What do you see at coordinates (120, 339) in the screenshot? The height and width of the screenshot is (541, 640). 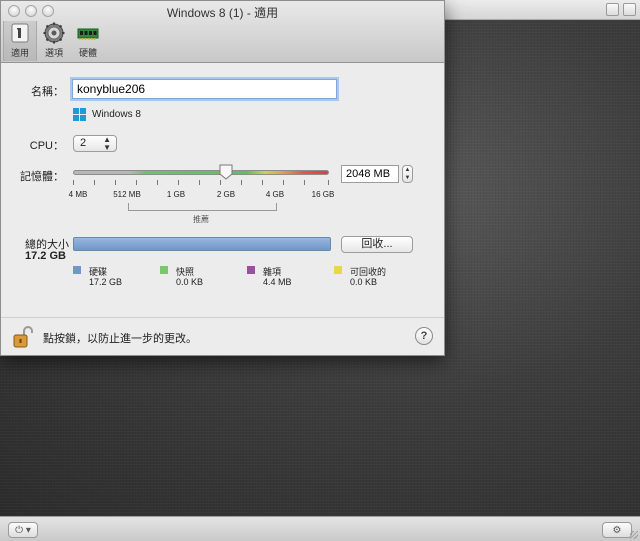 I see `lock-hint-text: 點按鎖，以防止進一步的更改。` at bounding box center [120, 339].